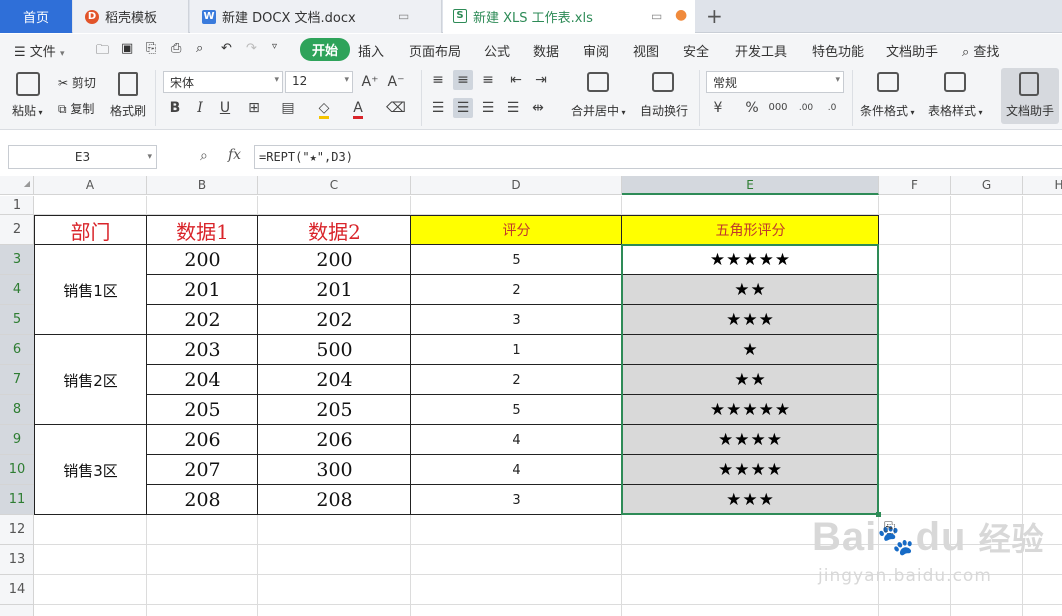 The width and height of the screenshot is (1062, 616). What do you see at coordinates (516, 440) in the screenshot?
I see `cell-score: 4` at bounding box center [516, 440].